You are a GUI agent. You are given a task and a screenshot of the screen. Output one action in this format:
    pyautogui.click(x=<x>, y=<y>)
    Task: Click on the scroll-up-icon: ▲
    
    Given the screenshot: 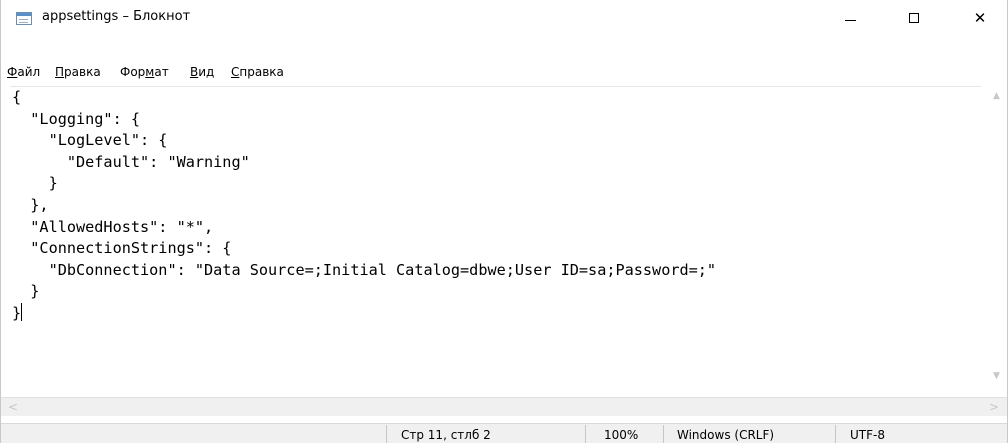 What is the action you would take?
    pyautogui.click(x=996, y=96)
    